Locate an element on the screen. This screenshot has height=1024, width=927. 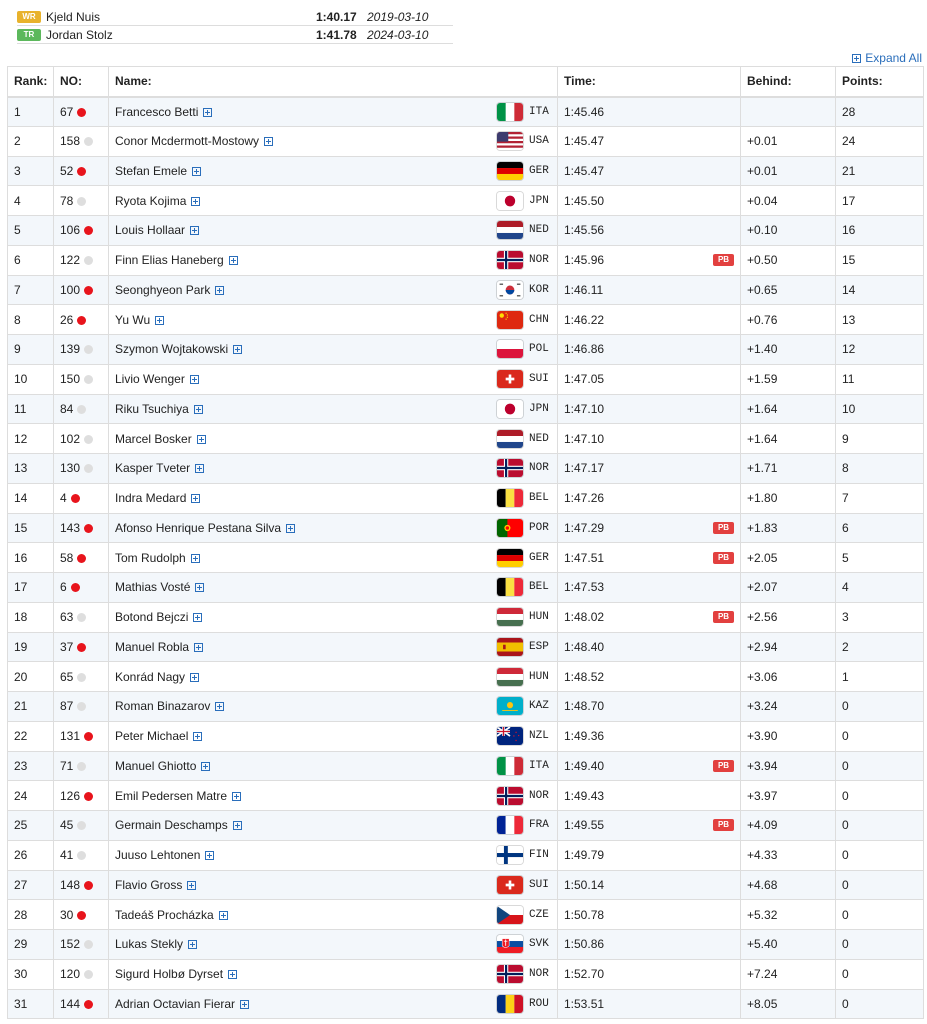
athlete-name: Germain Deschamps is located at coordinates (171, 825).